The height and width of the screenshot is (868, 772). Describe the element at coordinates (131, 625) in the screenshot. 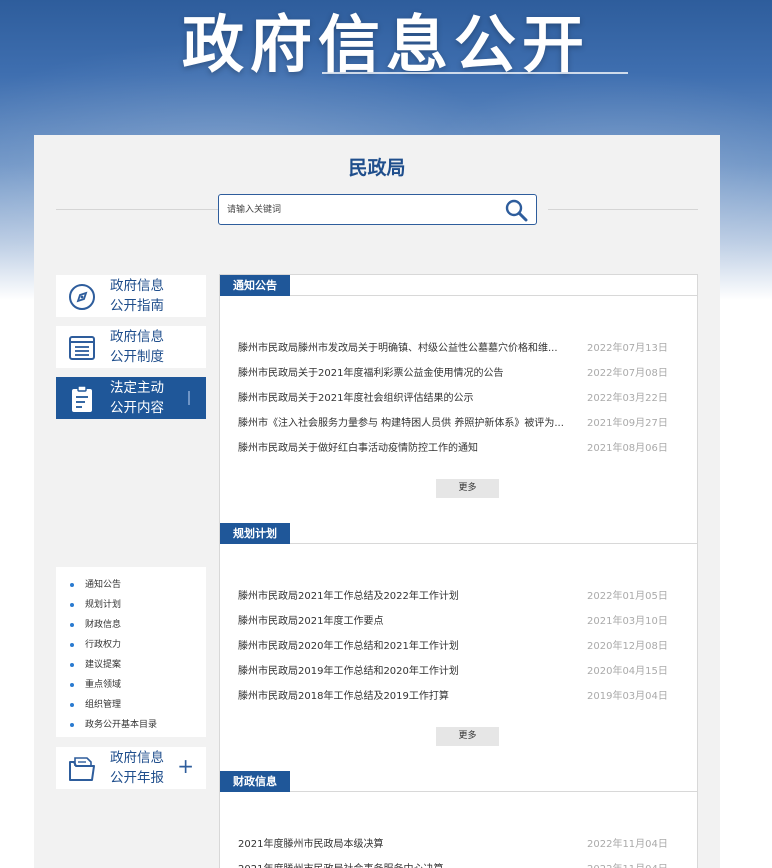

I see `submenu-item: 财政信息` at that location.